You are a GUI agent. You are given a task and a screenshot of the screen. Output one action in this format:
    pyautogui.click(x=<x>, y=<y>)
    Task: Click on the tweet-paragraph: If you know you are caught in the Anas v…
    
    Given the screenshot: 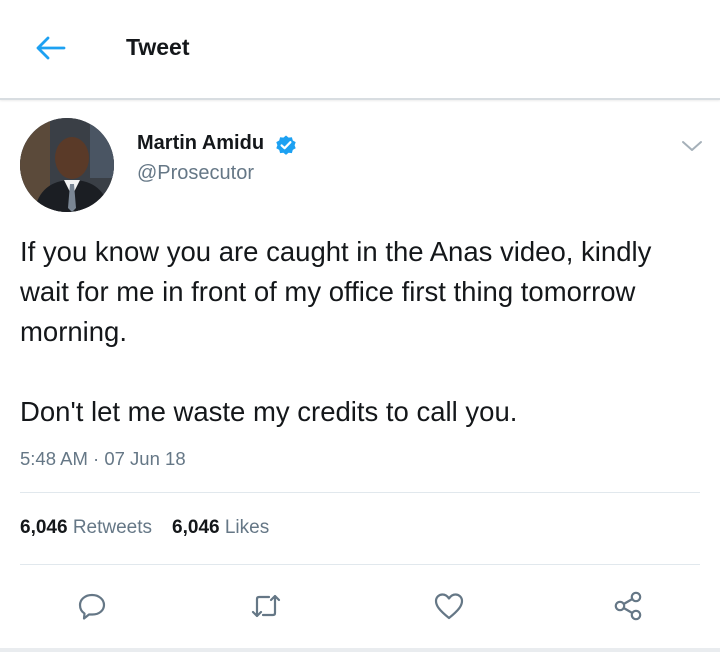 What is the action you would take?
    pyautogui.click(x=336, y=291)
    